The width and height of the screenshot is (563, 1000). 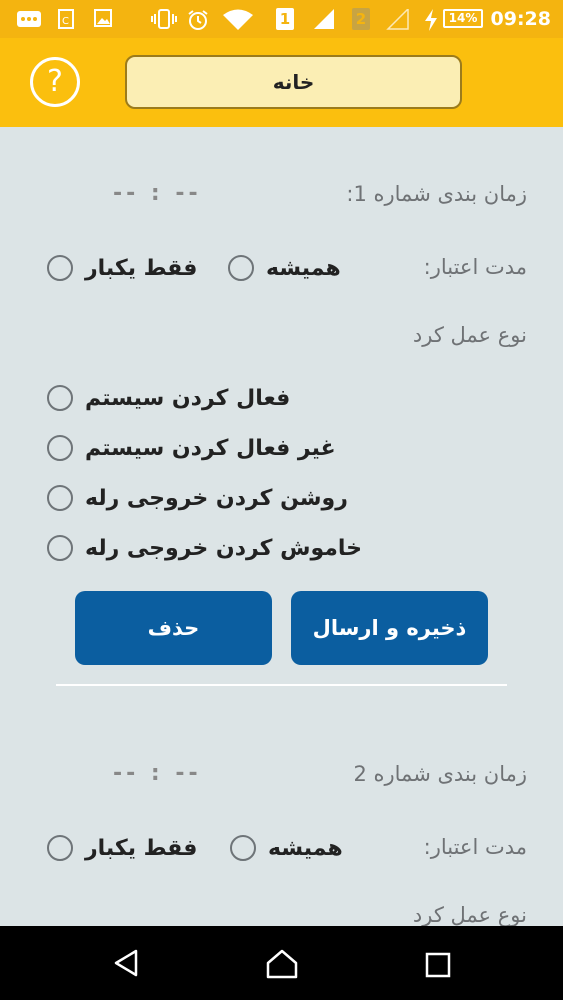 I want to click on charging-icon, so click(x=431, y=20).